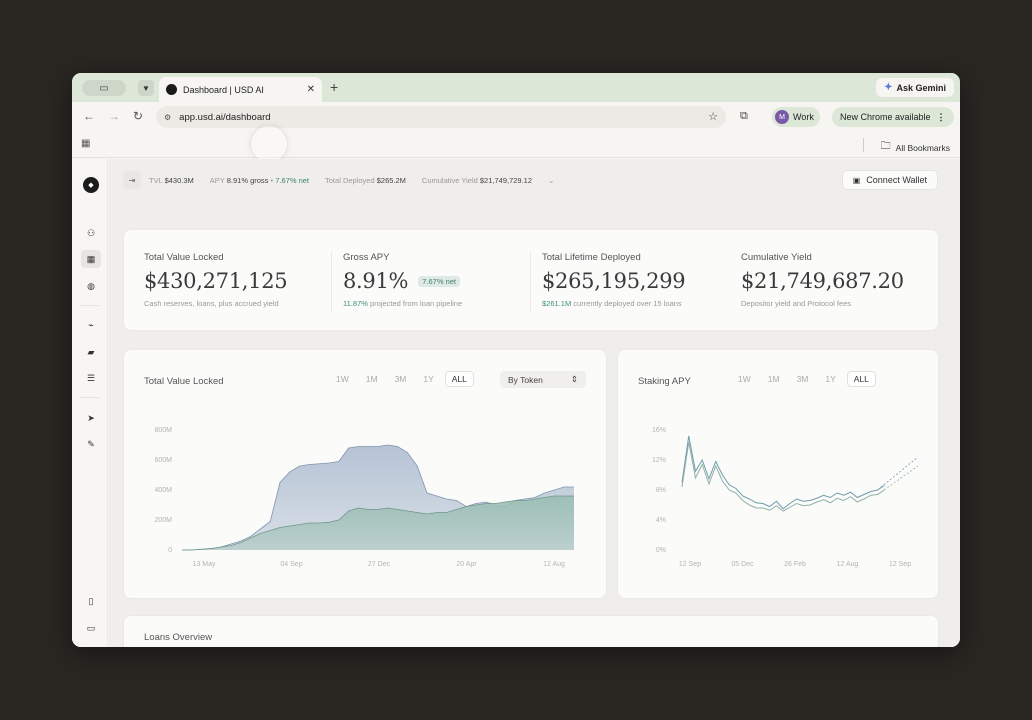 Image resolution: width=1032 pixels, height=720 pixels. I want to click on x-tick-label: 20 Apr, so click(466, 564).